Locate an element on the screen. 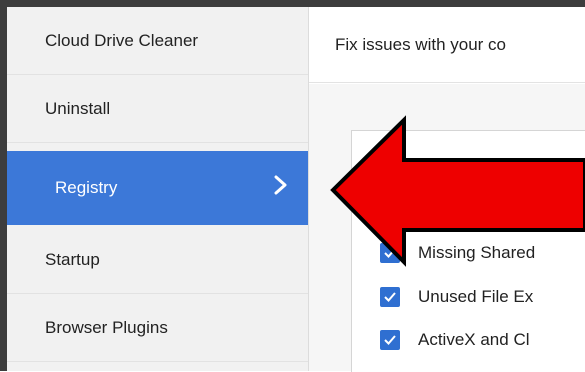  sidebar-item-browser-plugins: Browser Plugins is located at coordinates (157, 328).